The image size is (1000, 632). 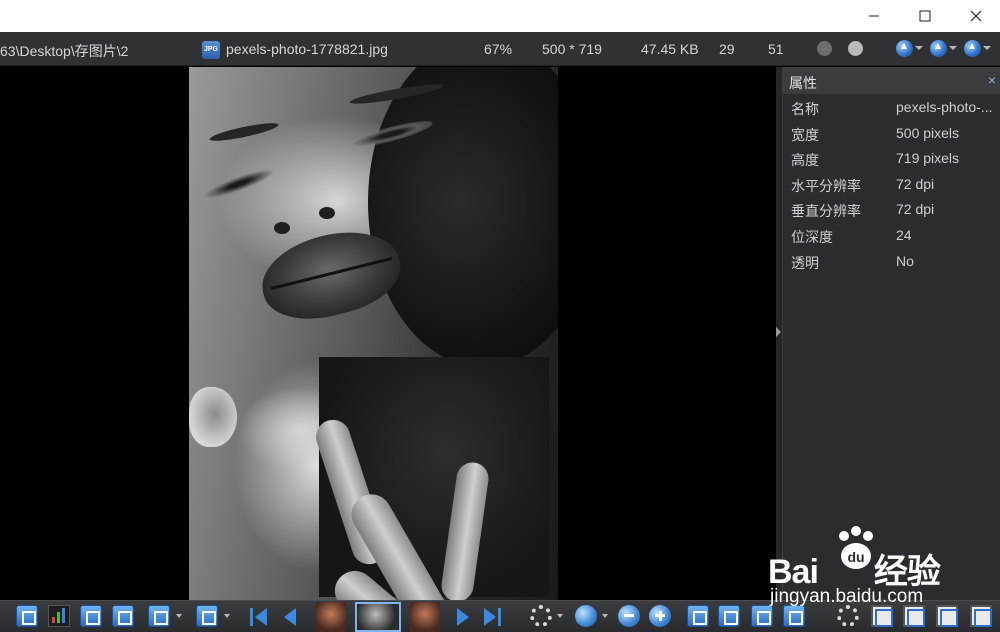 What do you see at coordinates (905, 260) in the screenshot?
I see `property-value: No` at bounding box center [905, 260].